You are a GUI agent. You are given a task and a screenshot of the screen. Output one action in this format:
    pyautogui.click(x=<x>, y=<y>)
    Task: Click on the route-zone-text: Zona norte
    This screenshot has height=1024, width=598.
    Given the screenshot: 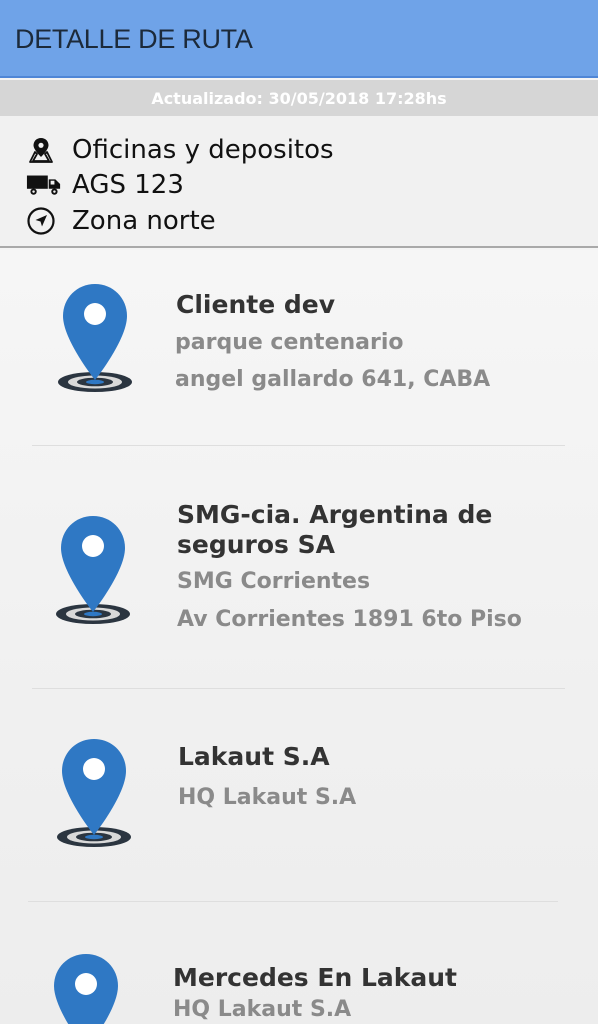 What is the action you would take?
    pyautogui.click(x=144, y=221)
    